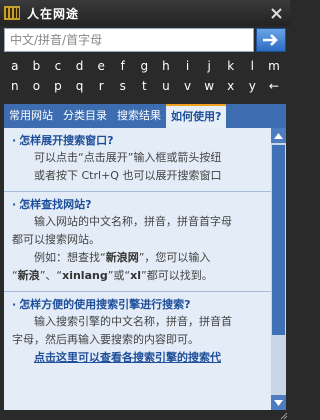 Image resolution: width=320 pixels, height=420 pixels. I want to click on window-bottom-border, so click(145, 415).